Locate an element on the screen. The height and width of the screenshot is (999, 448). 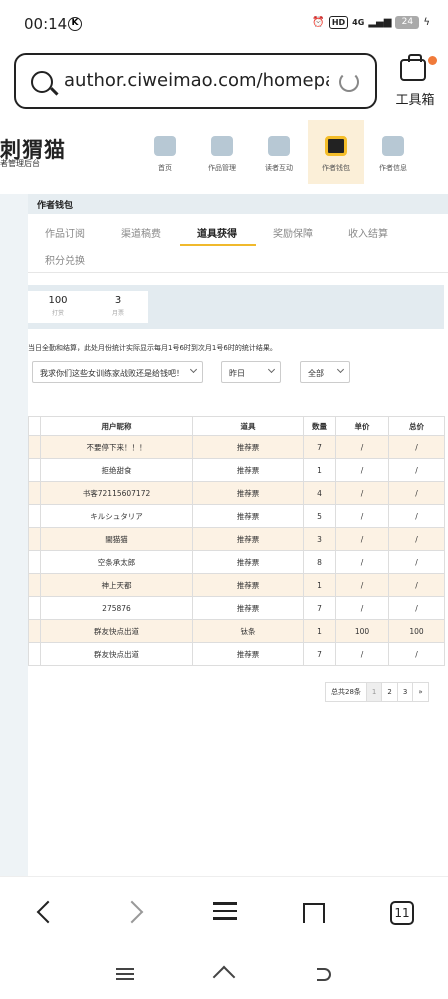
table-row: 275876 推荐票 7// is located at coordinates (236, 608).